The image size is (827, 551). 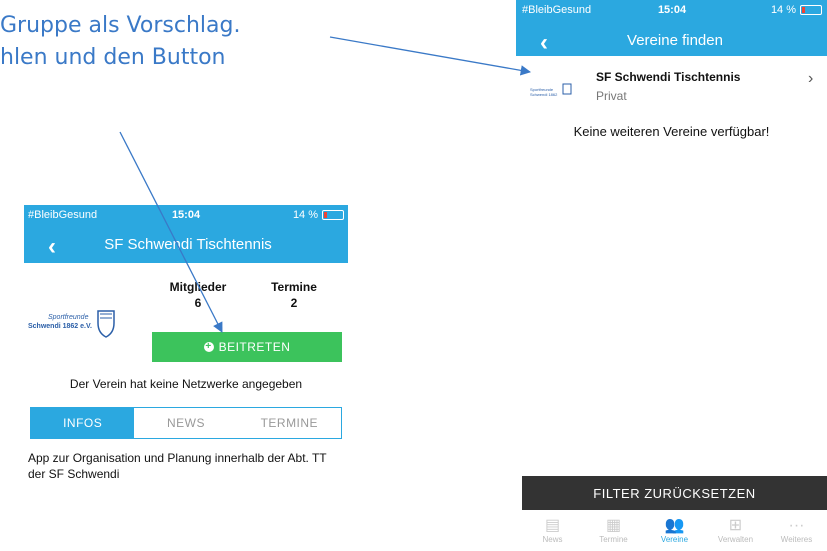 I want to click on navbar: ‹ SF Schwendi Tischtennis, so click(x=188, y=247).